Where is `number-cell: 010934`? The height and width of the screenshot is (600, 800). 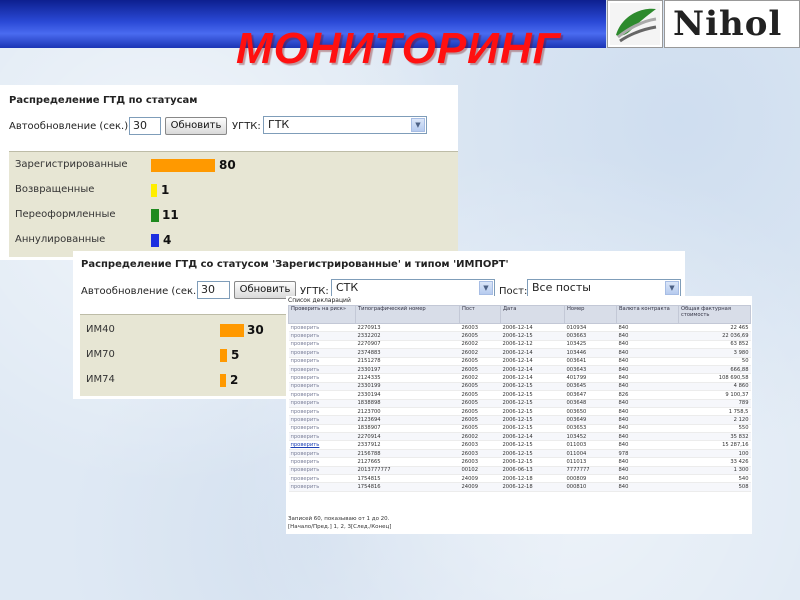
number-cell: 010934 is located at coordinates (590, 328).